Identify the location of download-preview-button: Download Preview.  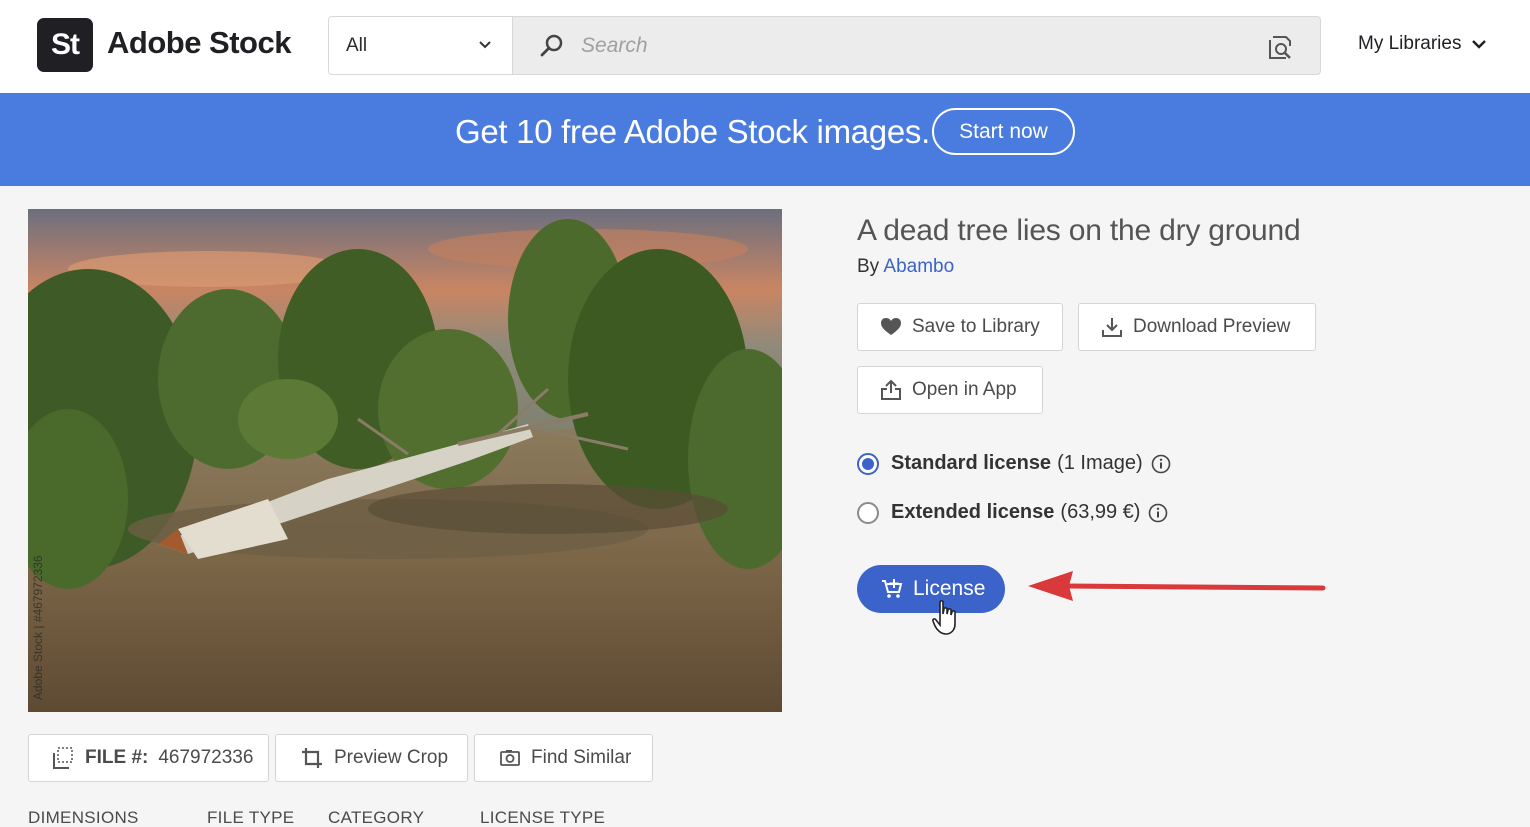
(1197, 327).